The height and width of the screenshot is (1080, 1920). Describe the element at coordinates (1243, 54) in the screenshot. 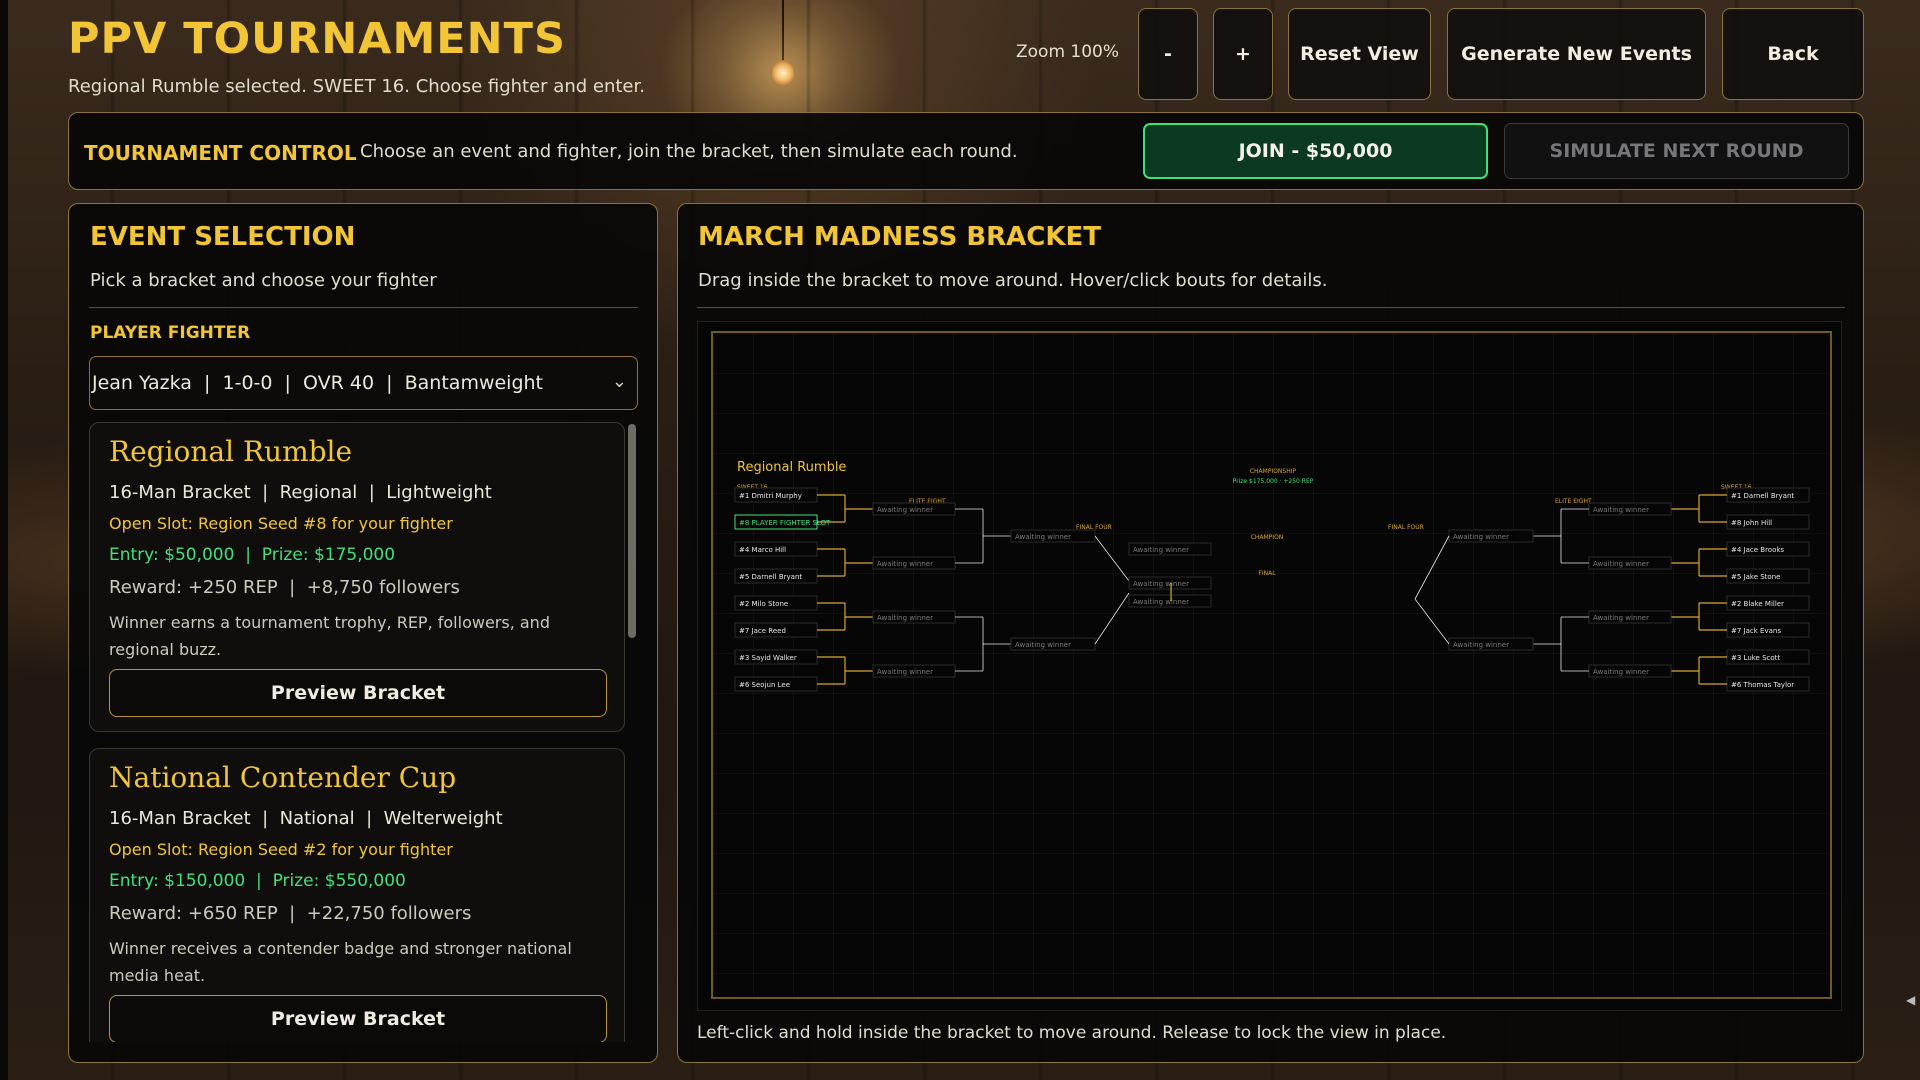

I see `zoom-in-button: +` at that location.